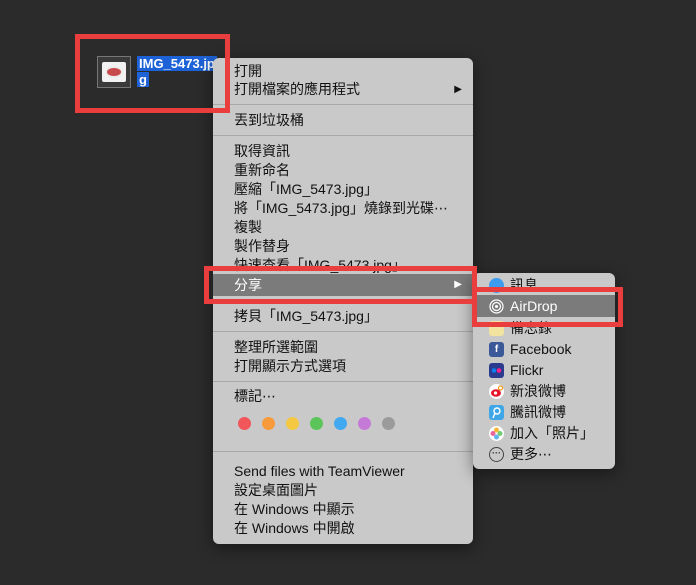 The width and height of the screenshot is (696, 585). What do you see at coordinates (524, 285) in the screenshot?
I see `share-item-messages-label: 訊息` at bounding box center [524, 285].